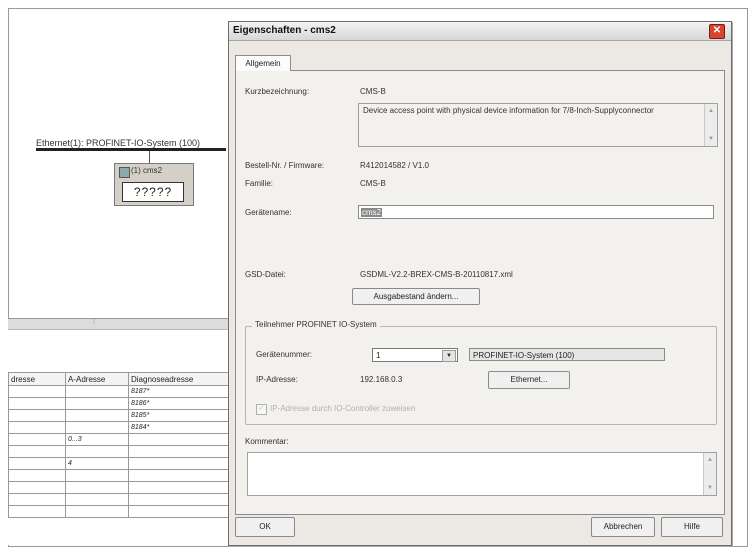  Describe the element at coordinates (536, 212) in the screenshot. I see `geraetename-input: cms2` at that location.